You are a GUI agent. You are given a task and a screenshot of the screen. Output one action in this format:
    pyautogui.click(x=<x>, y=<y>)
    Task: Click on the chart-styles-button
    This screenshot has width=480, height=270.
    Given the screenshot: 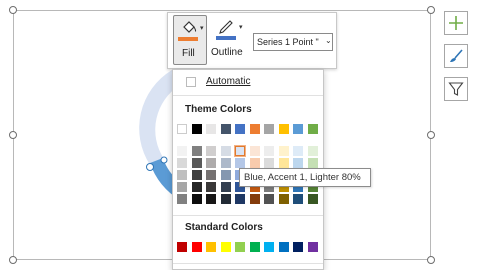 What is the action you would take?
    pyautogui.click(x=456, y=56)
    